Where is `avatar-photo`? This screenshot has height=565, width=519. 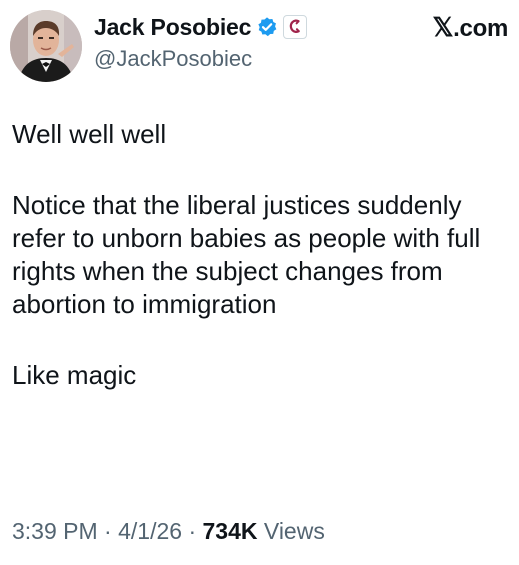 avatar-photo is located at coordinates (46, 46).